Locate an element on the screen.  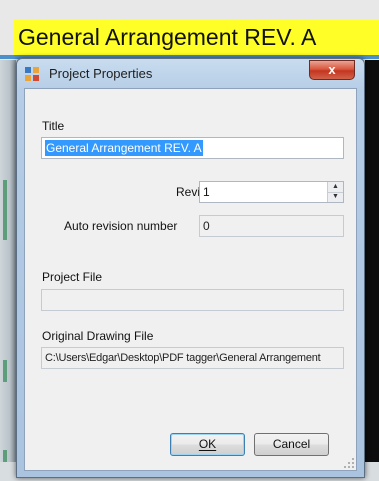
background-left-panel is located at coordinates (8, 270).